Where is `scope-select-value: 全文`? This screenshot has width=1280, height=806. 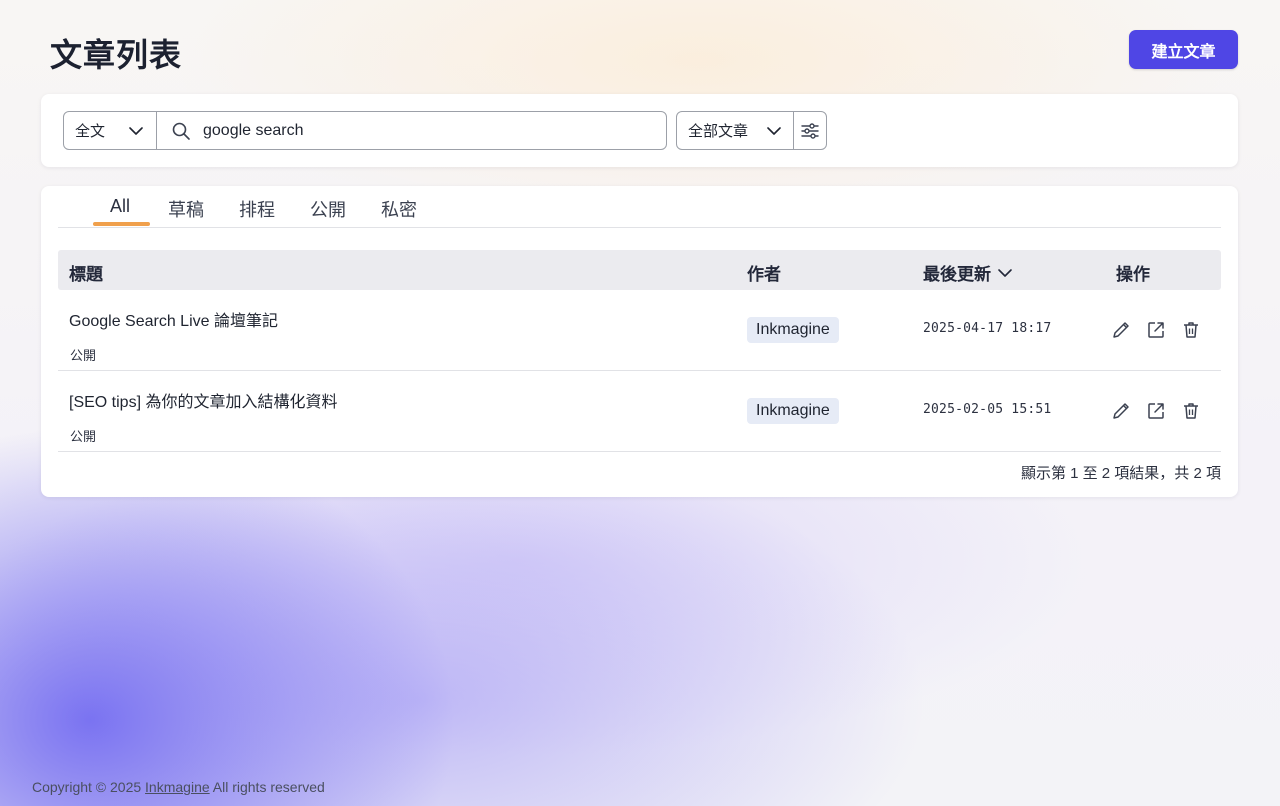
scope-select-value: 全文 is located at coordinates (90, 131).